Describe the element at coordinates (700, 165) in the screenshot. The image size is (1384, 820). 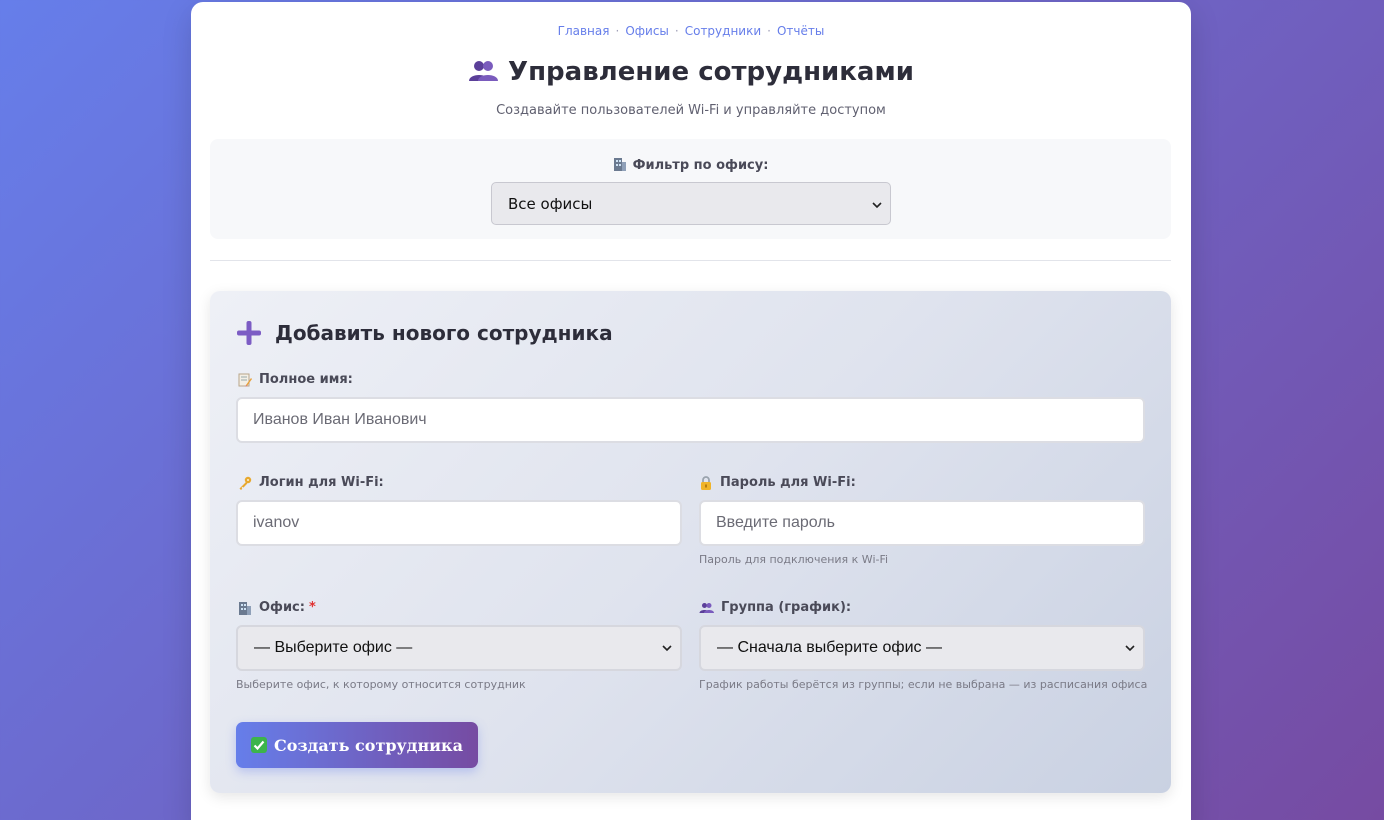
I see `office-filter-label: Фильтр по офису:` at that location.